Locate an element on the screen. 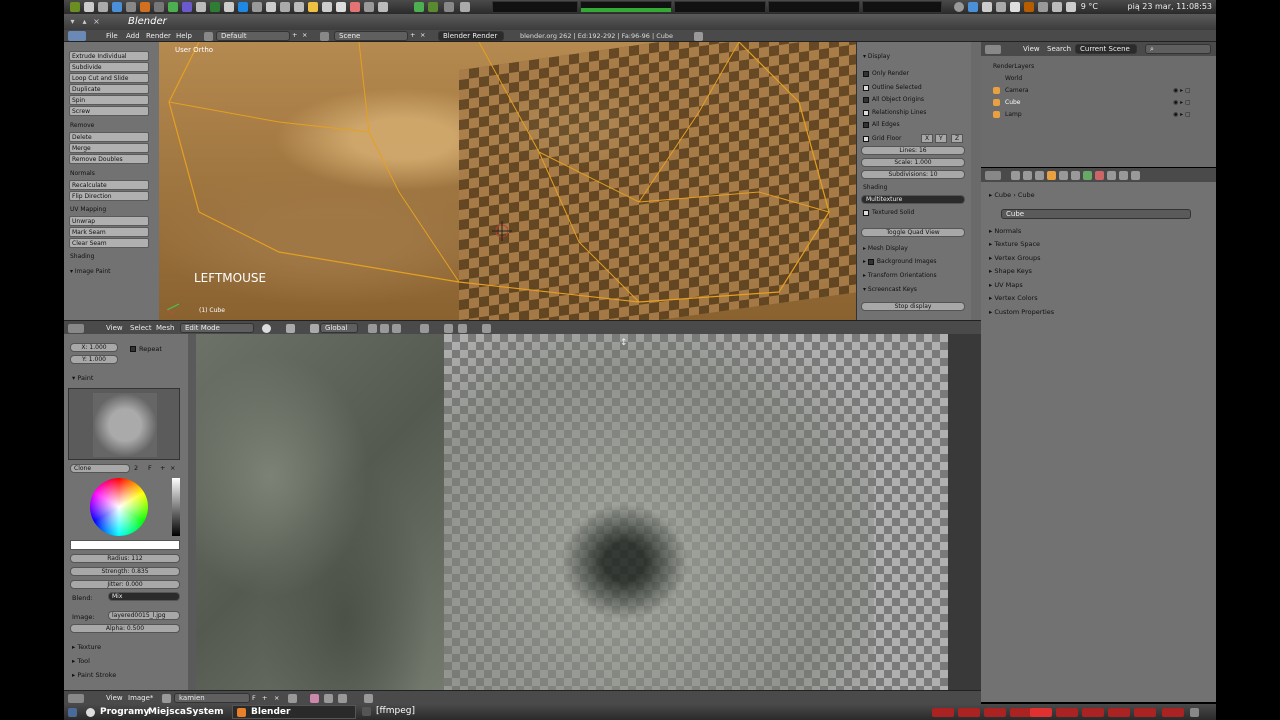  trash-icon is located at coordinates (1194, 712).